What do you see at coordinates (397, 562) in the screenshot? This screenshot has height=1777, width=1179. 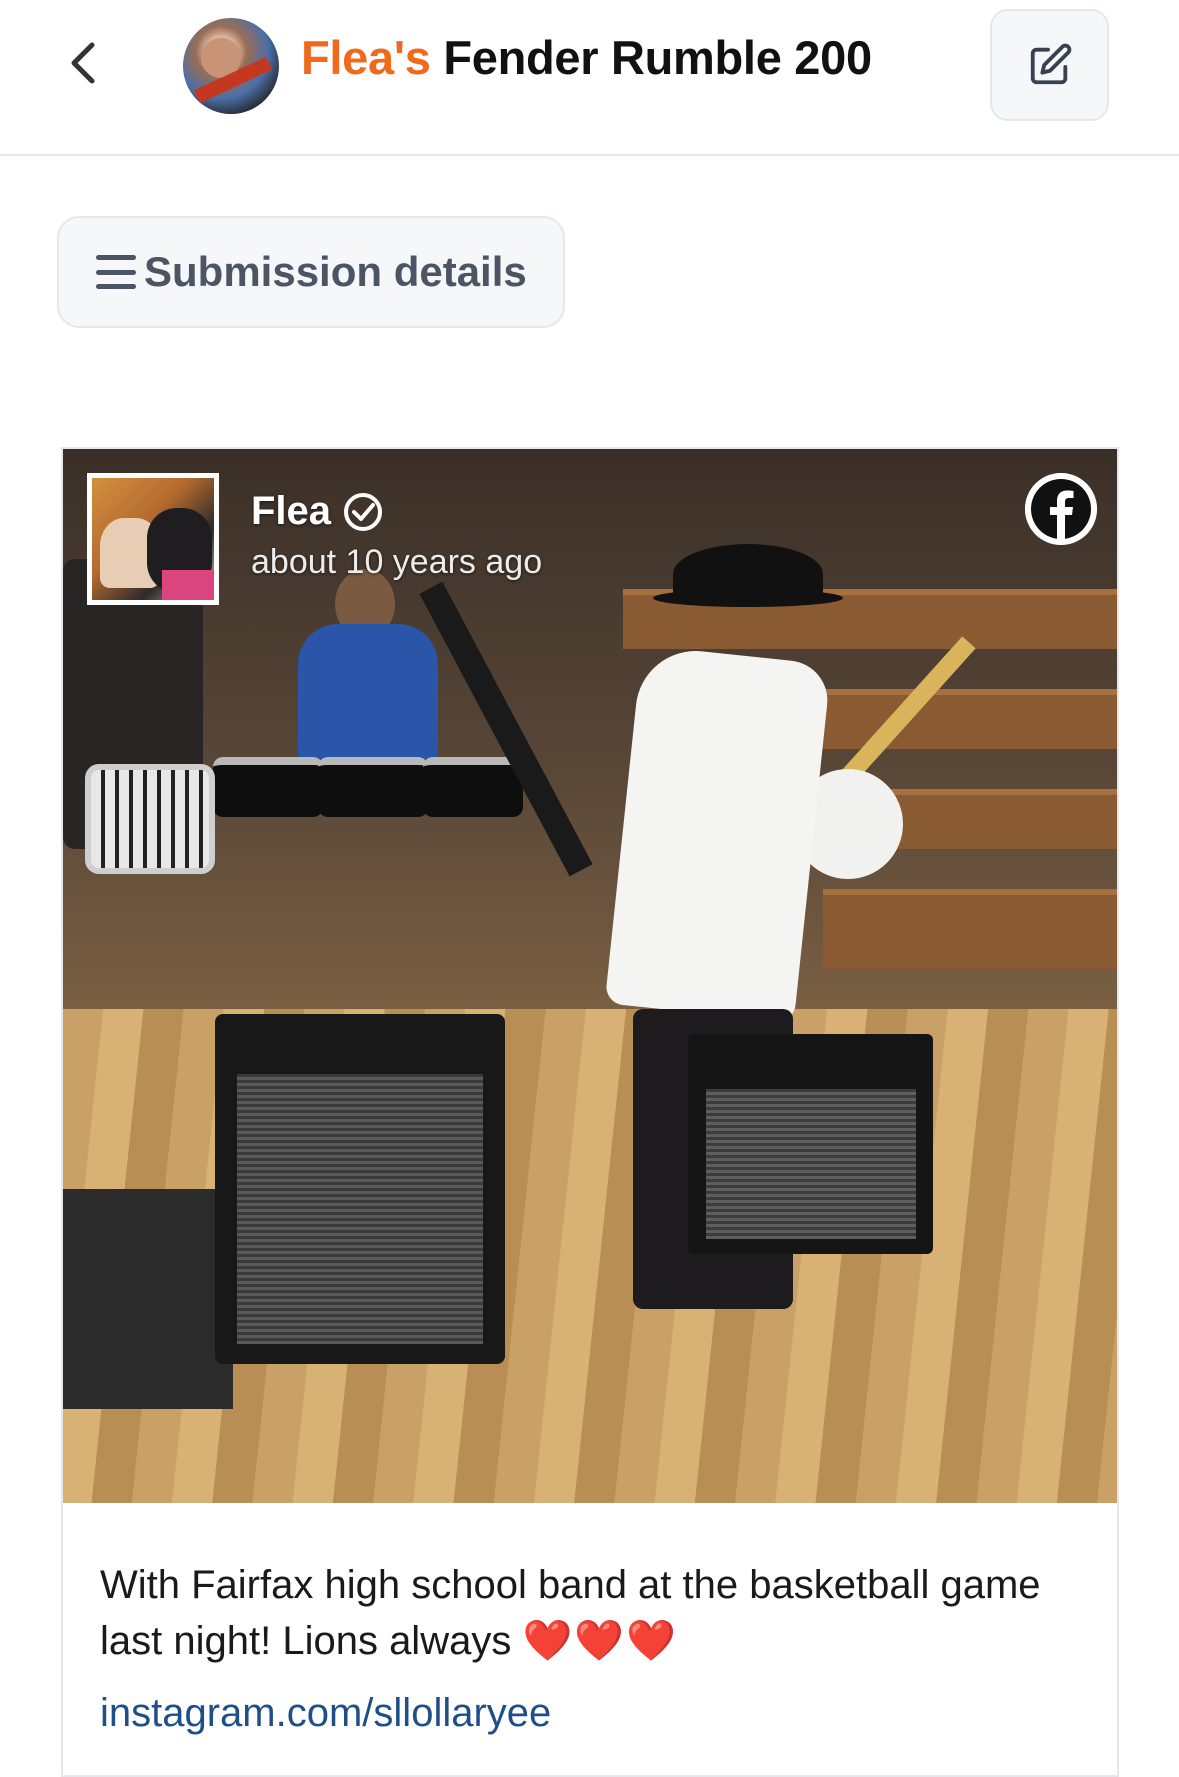 I see `post-timestamp: about 10 years ago` at bounding box center [397, 562].